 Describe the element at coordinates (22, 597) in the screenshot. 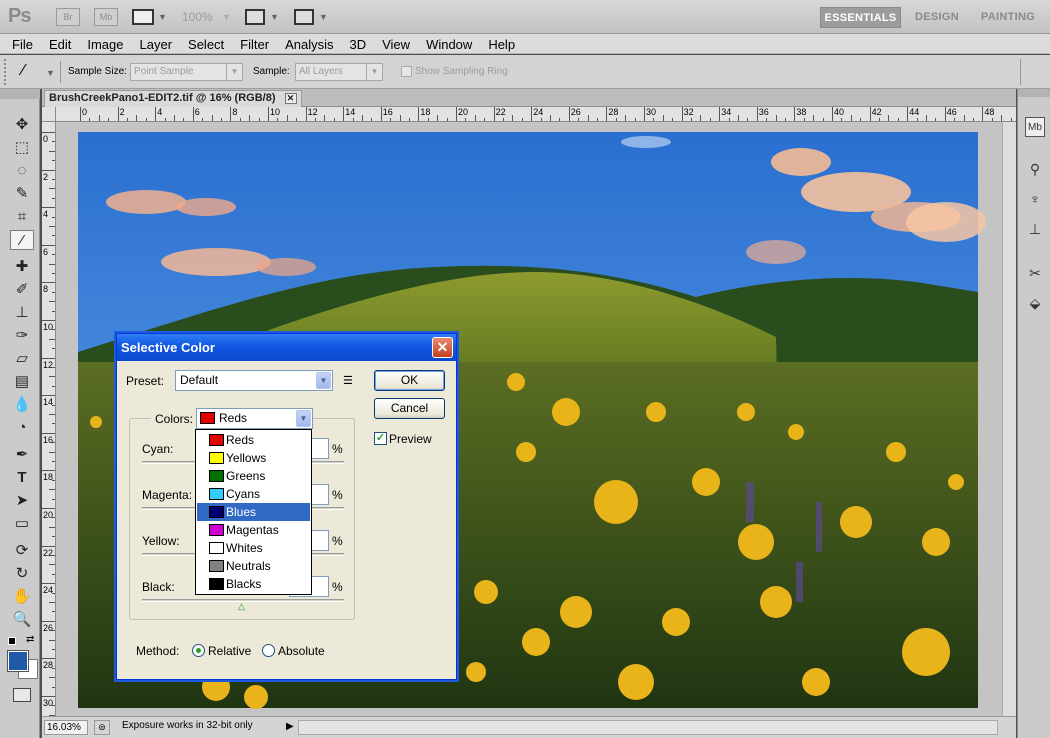

I see `hand-tool-icon: ✋` at that location.